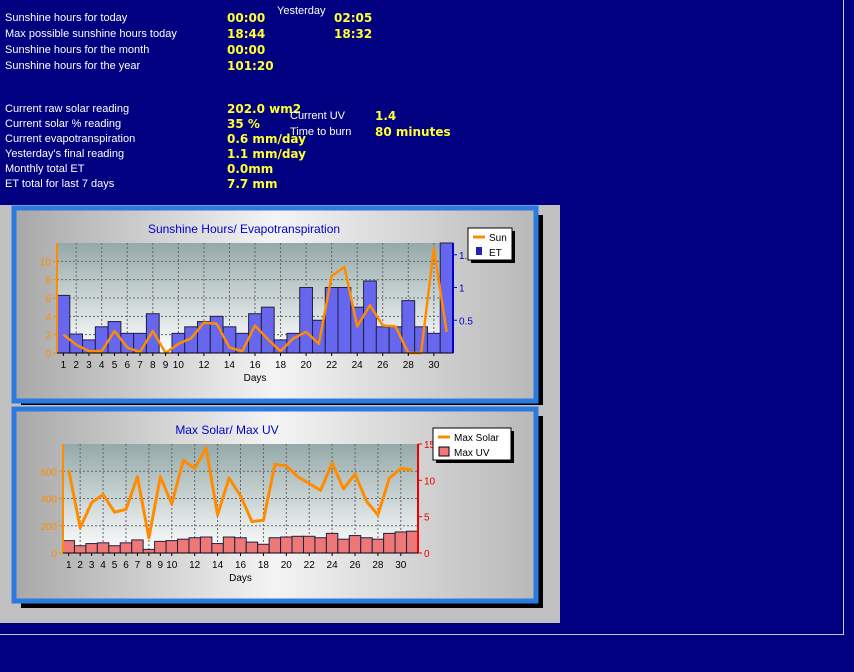 Image resolution: width=854 pixels, height=672 pixels. I want to click on left-tick-label: 4, so click(48, 317).